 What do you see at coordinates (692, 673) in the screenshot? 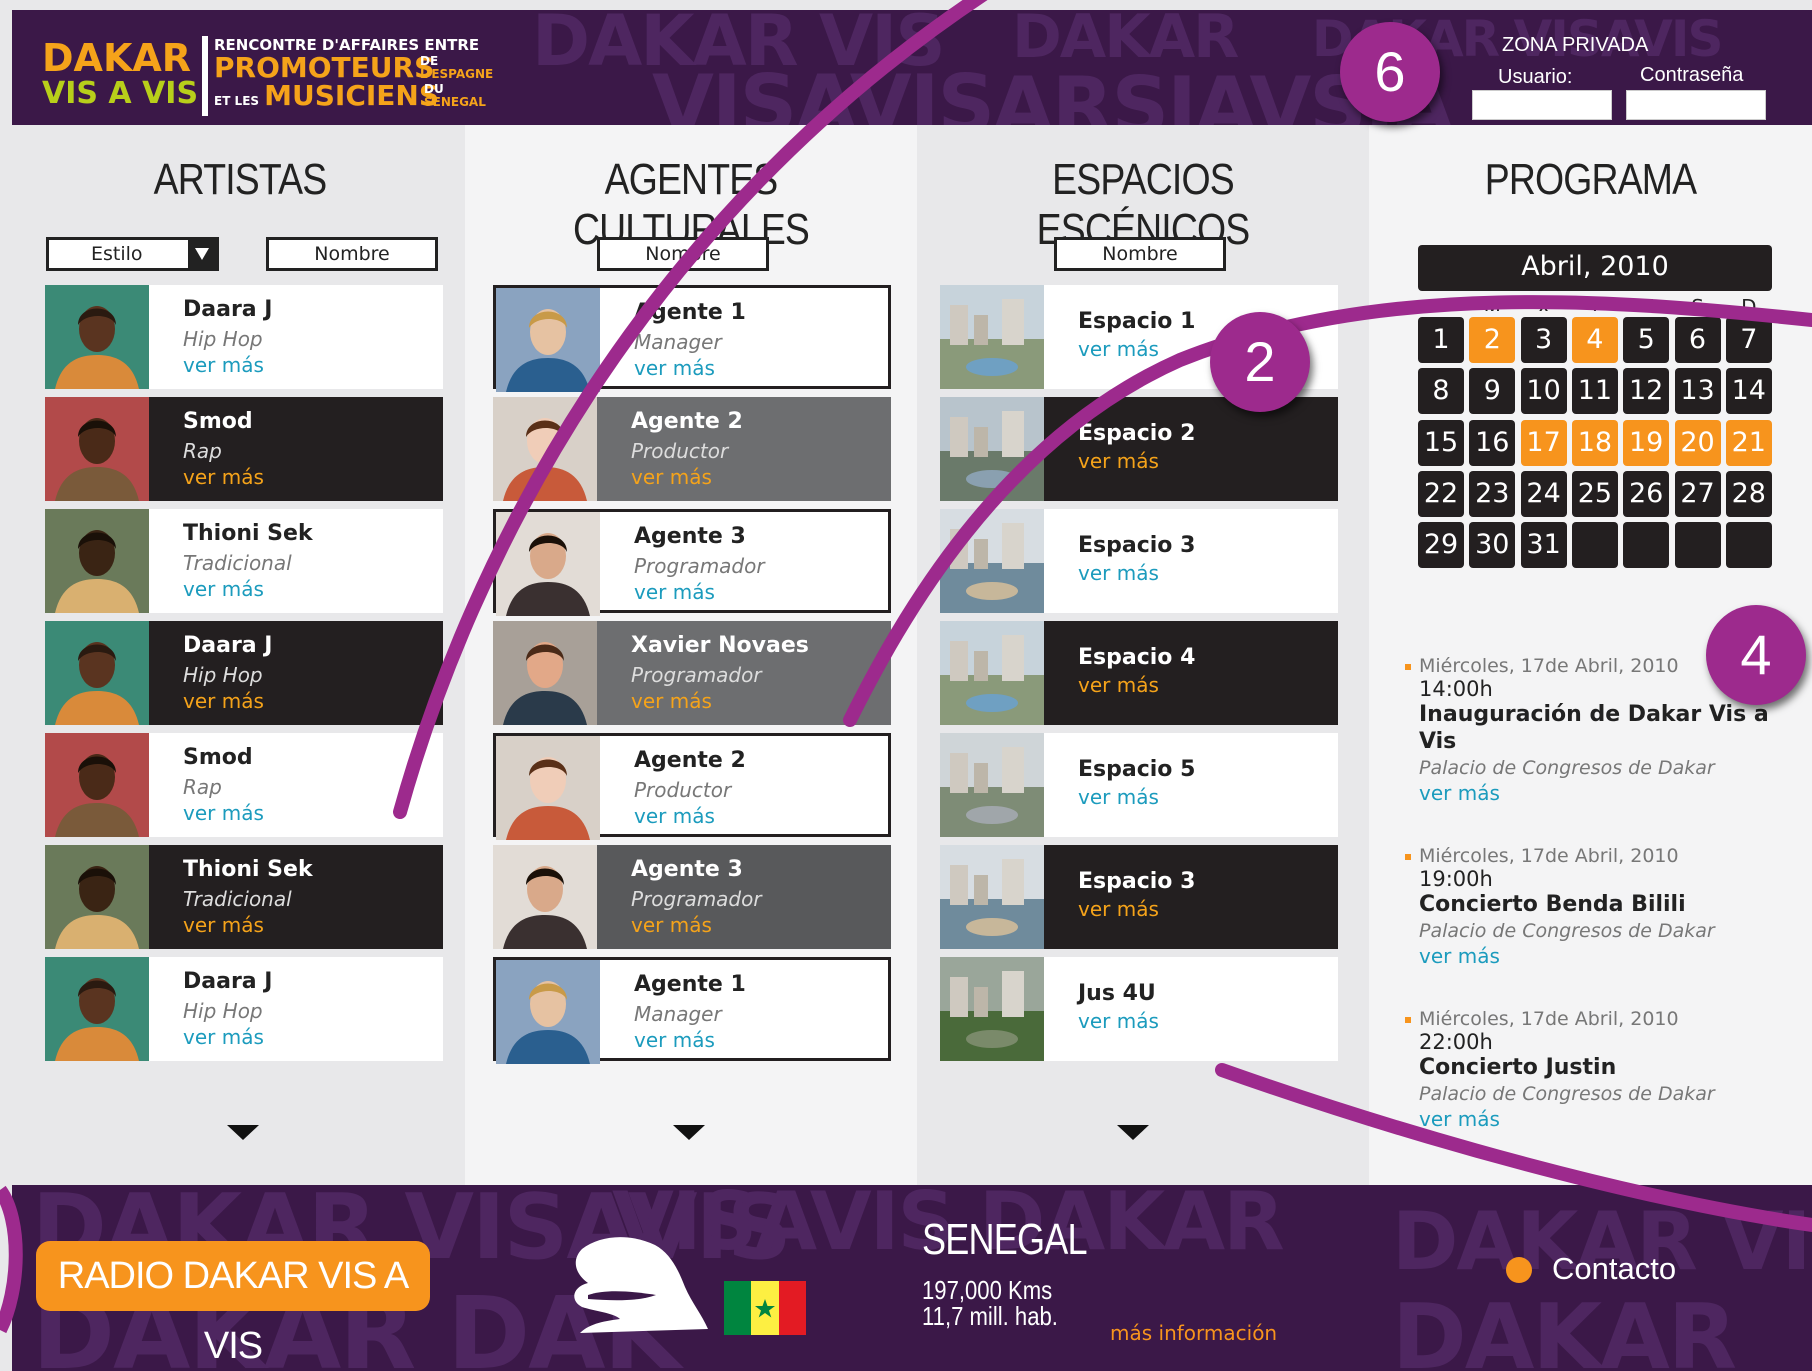
I see `agent-row: Xavier Novaes Programador ver más` at bounding box center [692, 673].